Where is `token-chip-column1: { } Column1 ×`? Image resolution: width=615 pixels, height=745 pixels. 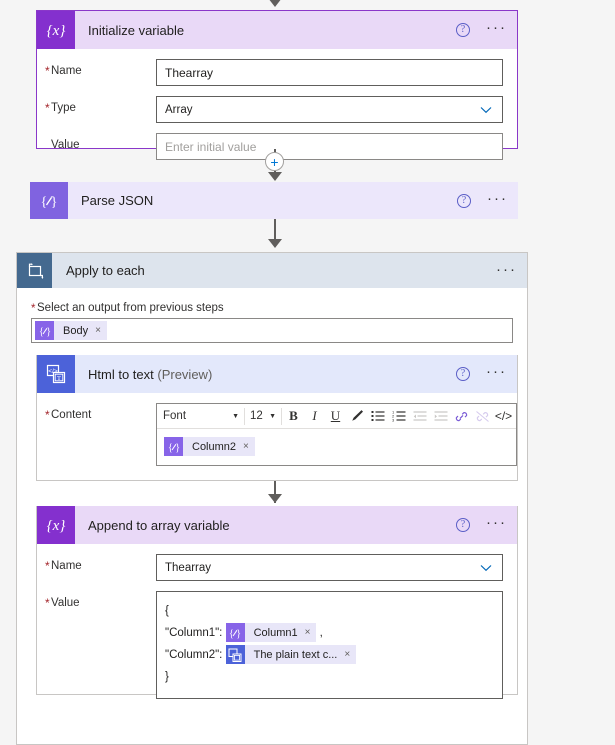 token-chip-column1: { } Column1 × is located at coordinates (271, 633).